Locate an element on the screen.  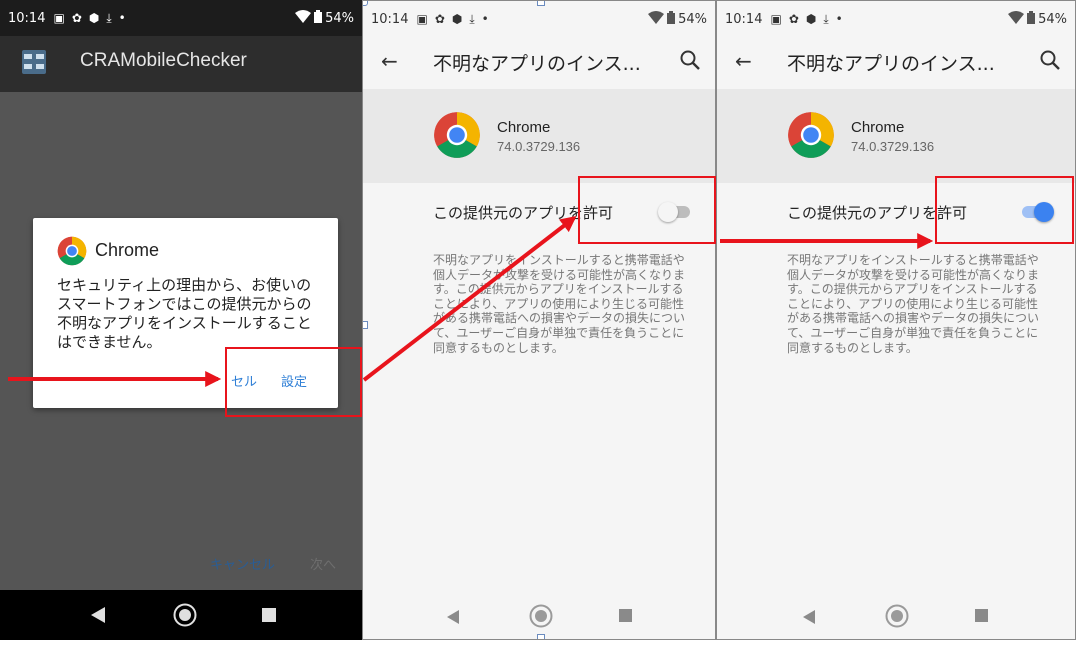
arrow-to-toggle-off is located at coordinates (469, 299).